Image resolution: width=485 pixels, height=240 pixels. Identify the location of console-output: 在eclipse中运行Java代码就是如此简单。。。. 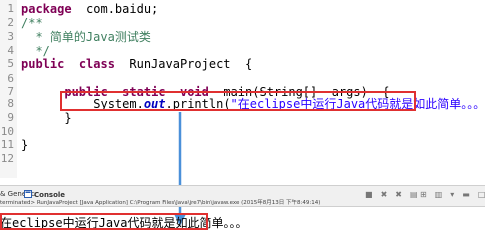
(242, 223).